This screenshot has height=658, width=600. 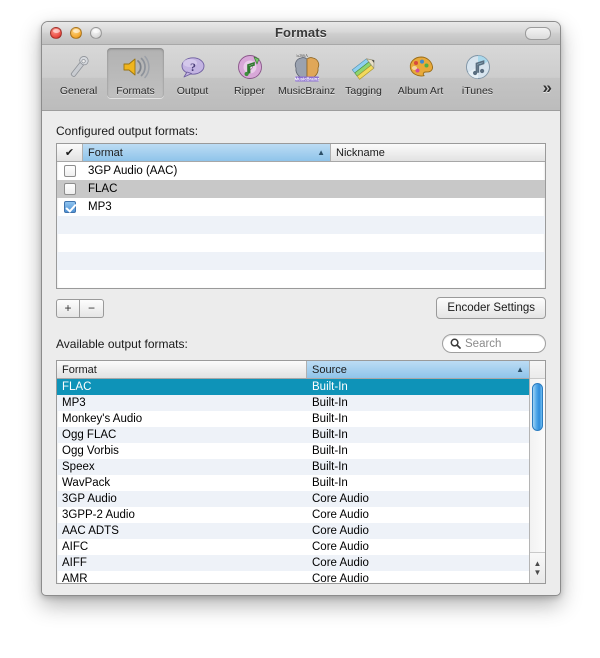 What do you see at coordinates (100, 207) in the screenshot?
I see `row-format-cell: MP3` at bounding box center [100, 207].